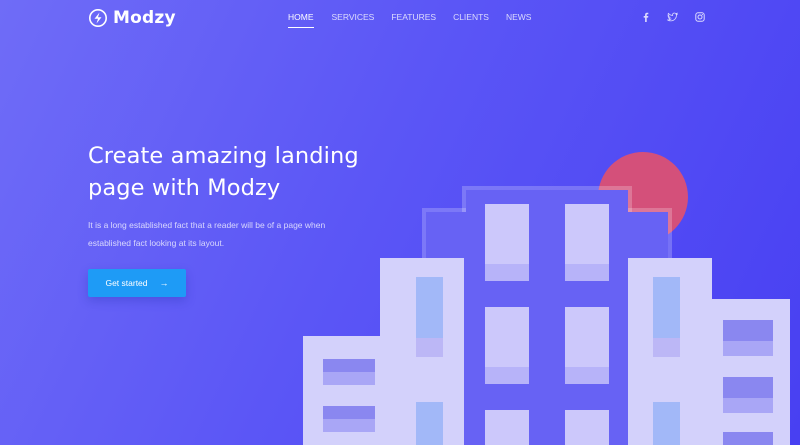  I want to click on hero-title: Create amazing landing page with Modzy, so click(223, 172).